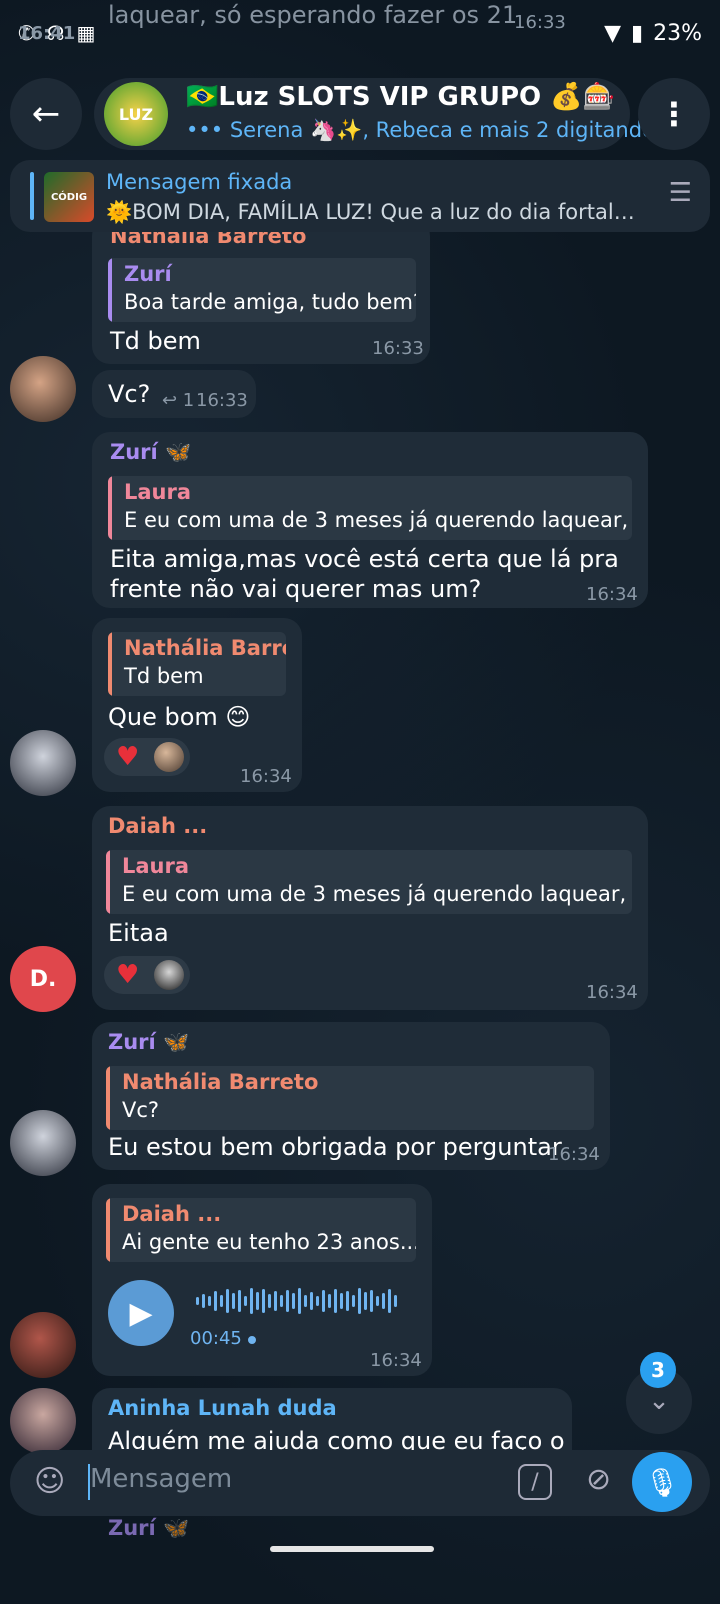 The width and height of the screenshot is (720, 1604). Describe the element at coordinates (155, 341) in the screenshot. I see `message-text: Td bem` at that location.